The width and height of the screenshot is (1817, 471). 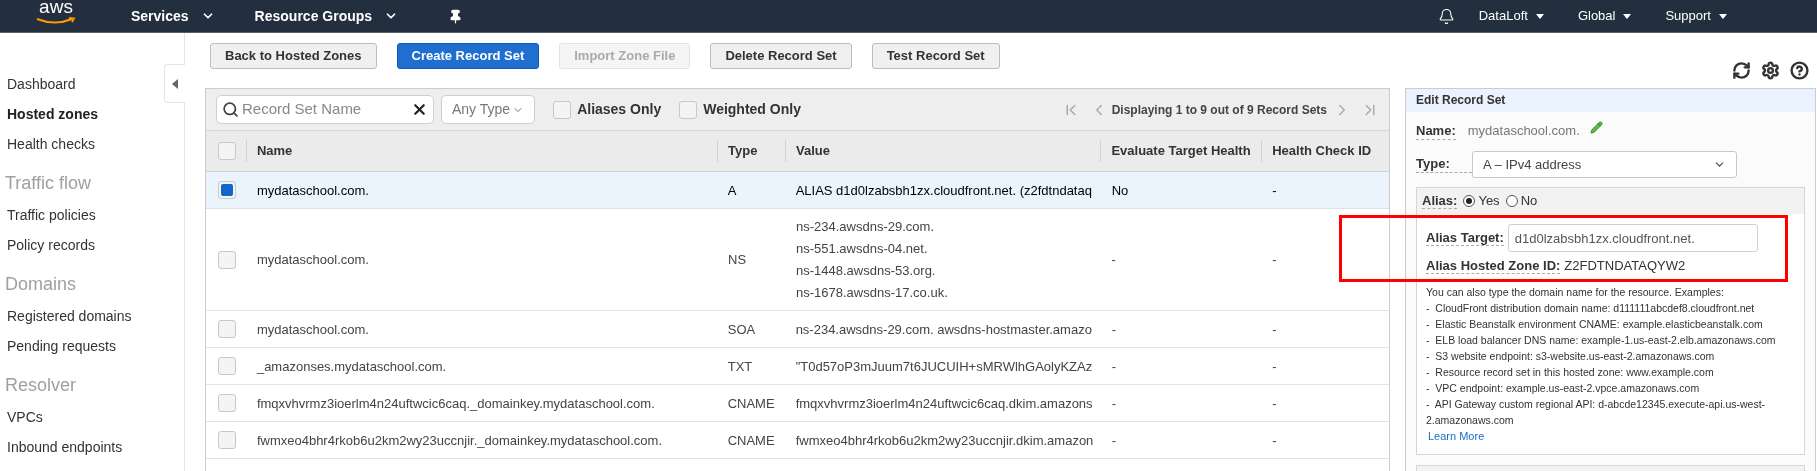 I want to click on sidebar-item: Registered domains, so click(x=69, y=316).